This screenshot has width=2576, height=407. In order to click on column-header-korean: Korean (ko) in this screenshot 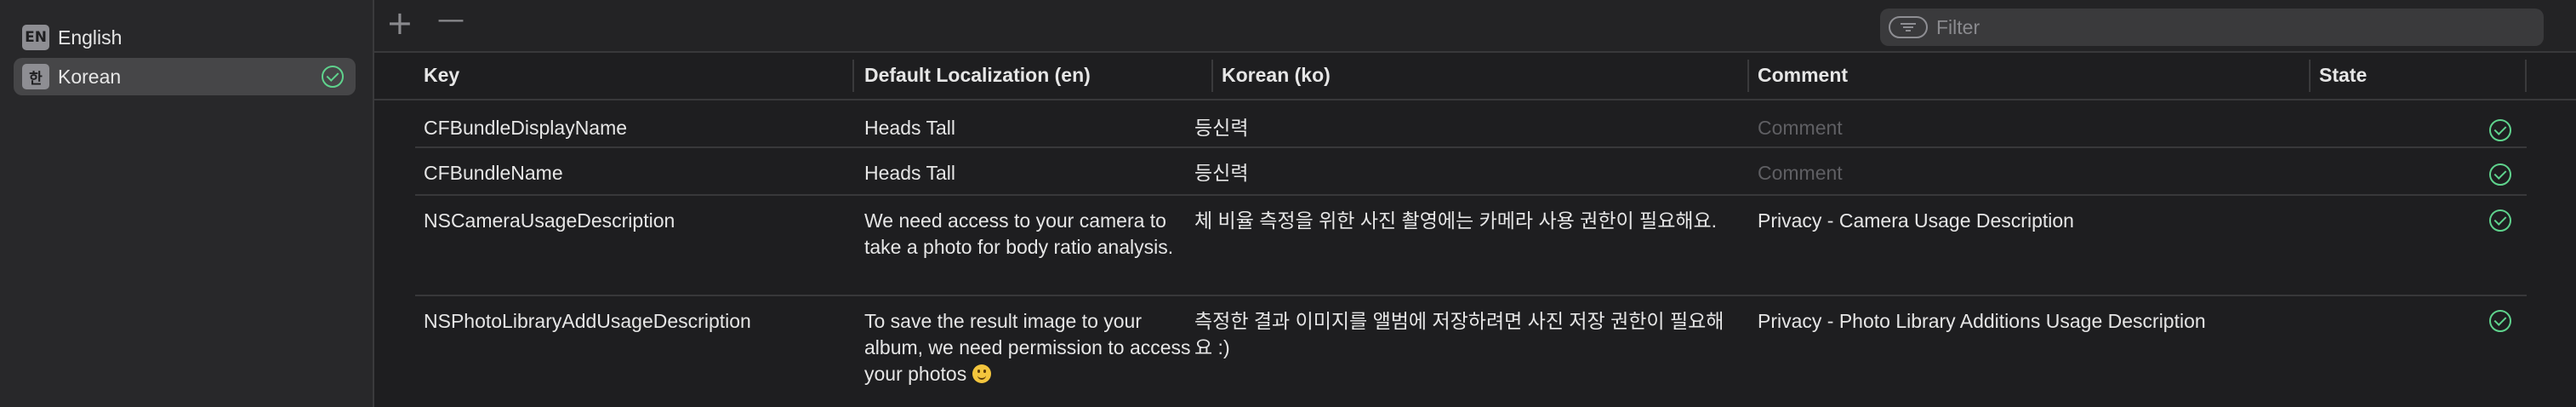, I will do `click(1276, 76)`.